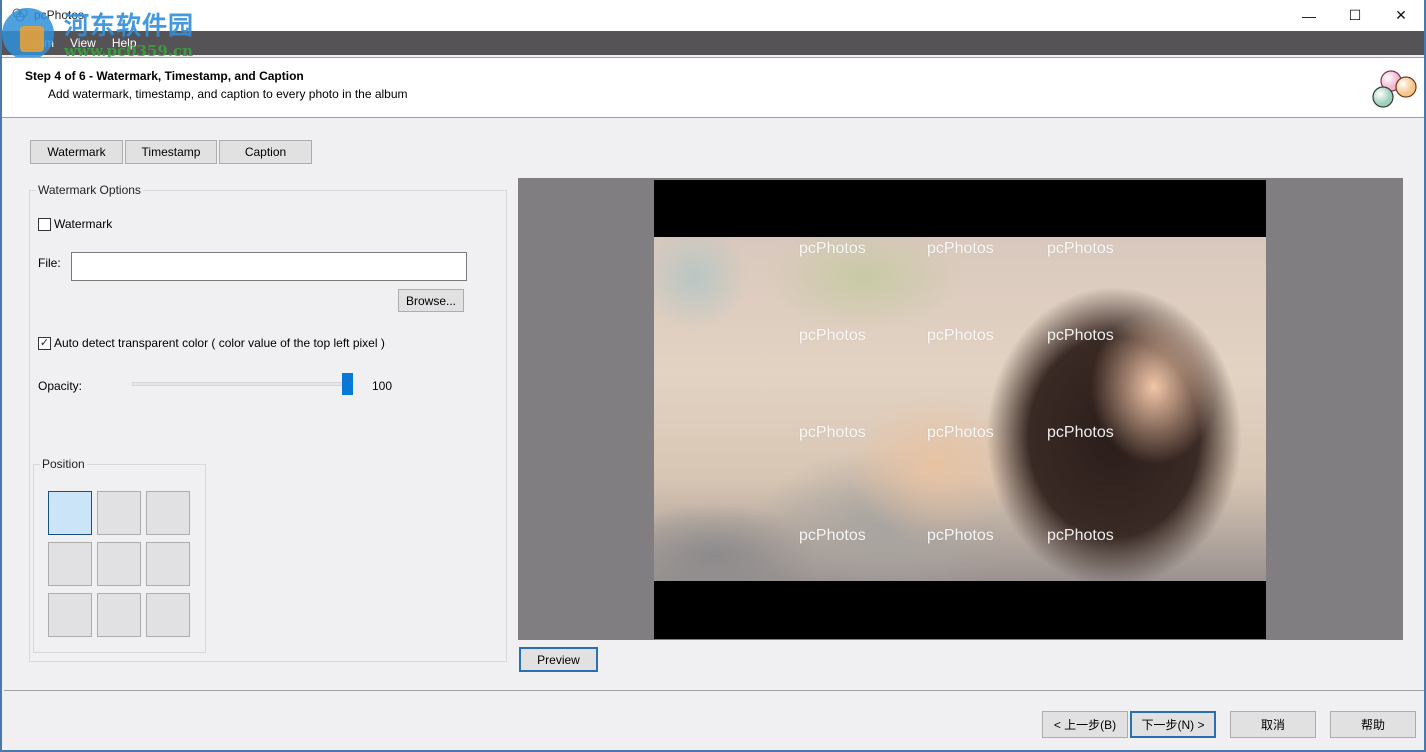 This screenshot has height=752, width=1426. I want to click on position-cell-middle-left, so click(70, 564).